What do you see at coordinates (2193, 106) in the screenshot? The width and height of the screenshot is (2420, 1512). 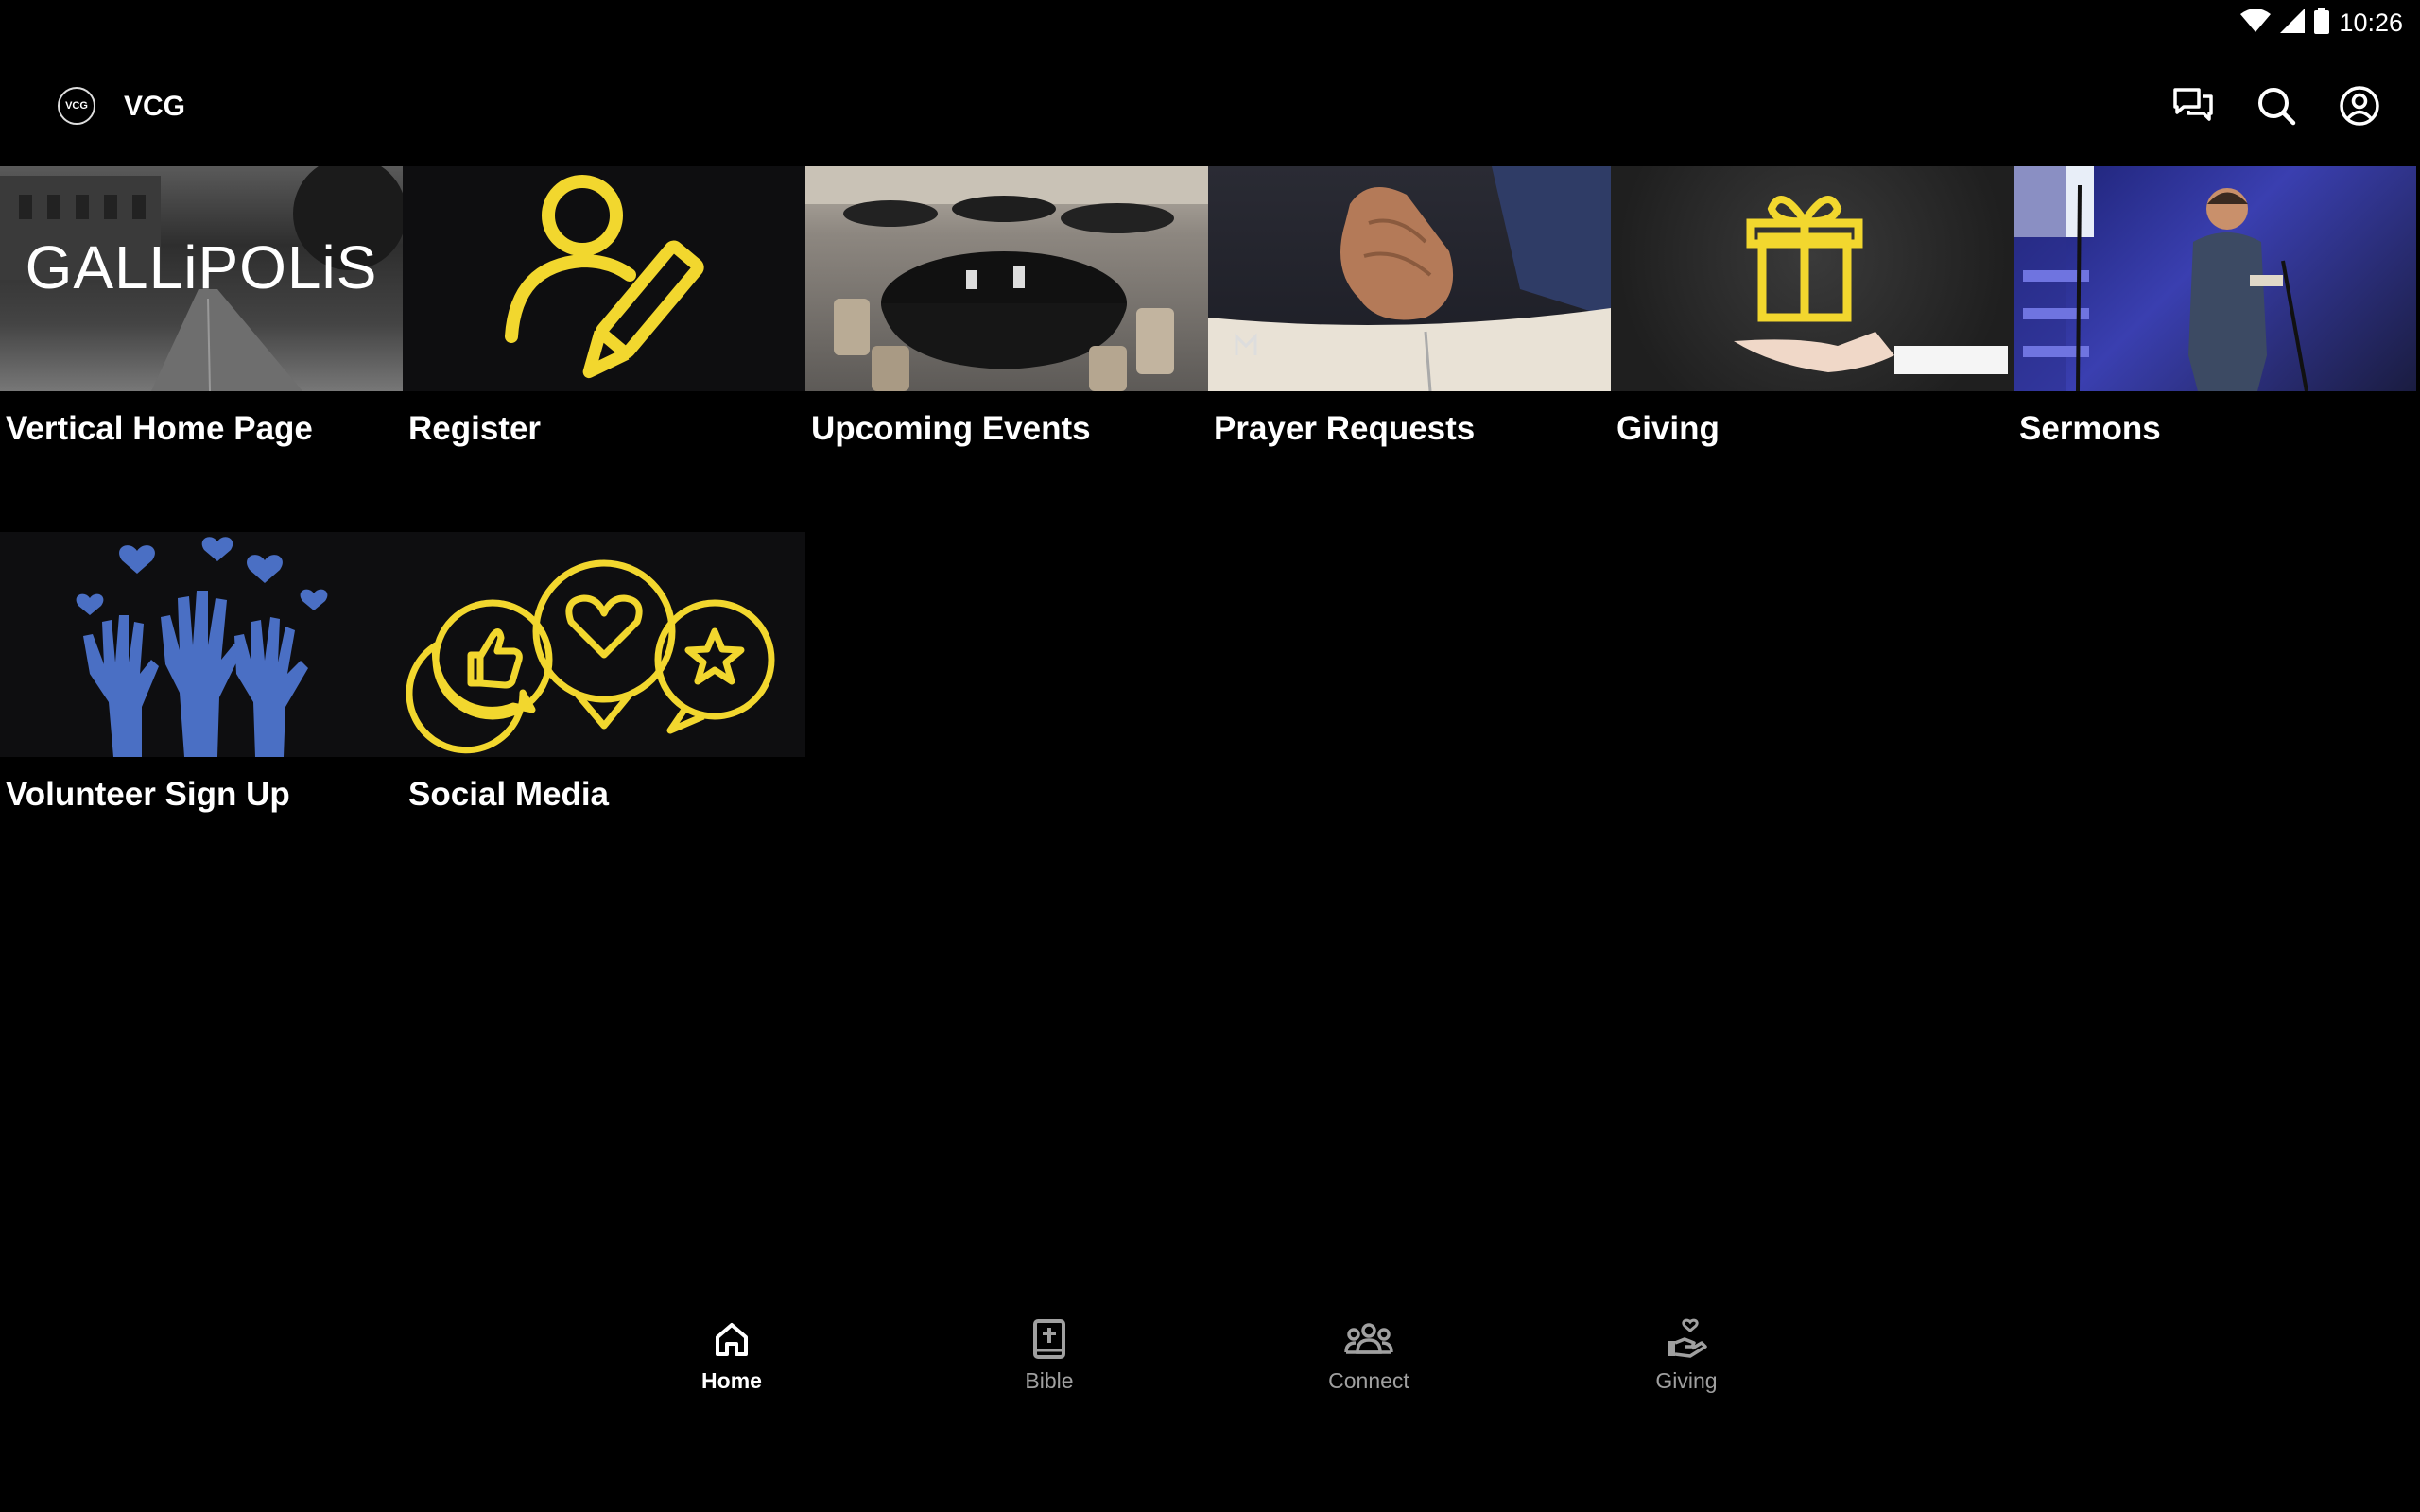 I see `chat-icon` at bounding box center [2193, 106].